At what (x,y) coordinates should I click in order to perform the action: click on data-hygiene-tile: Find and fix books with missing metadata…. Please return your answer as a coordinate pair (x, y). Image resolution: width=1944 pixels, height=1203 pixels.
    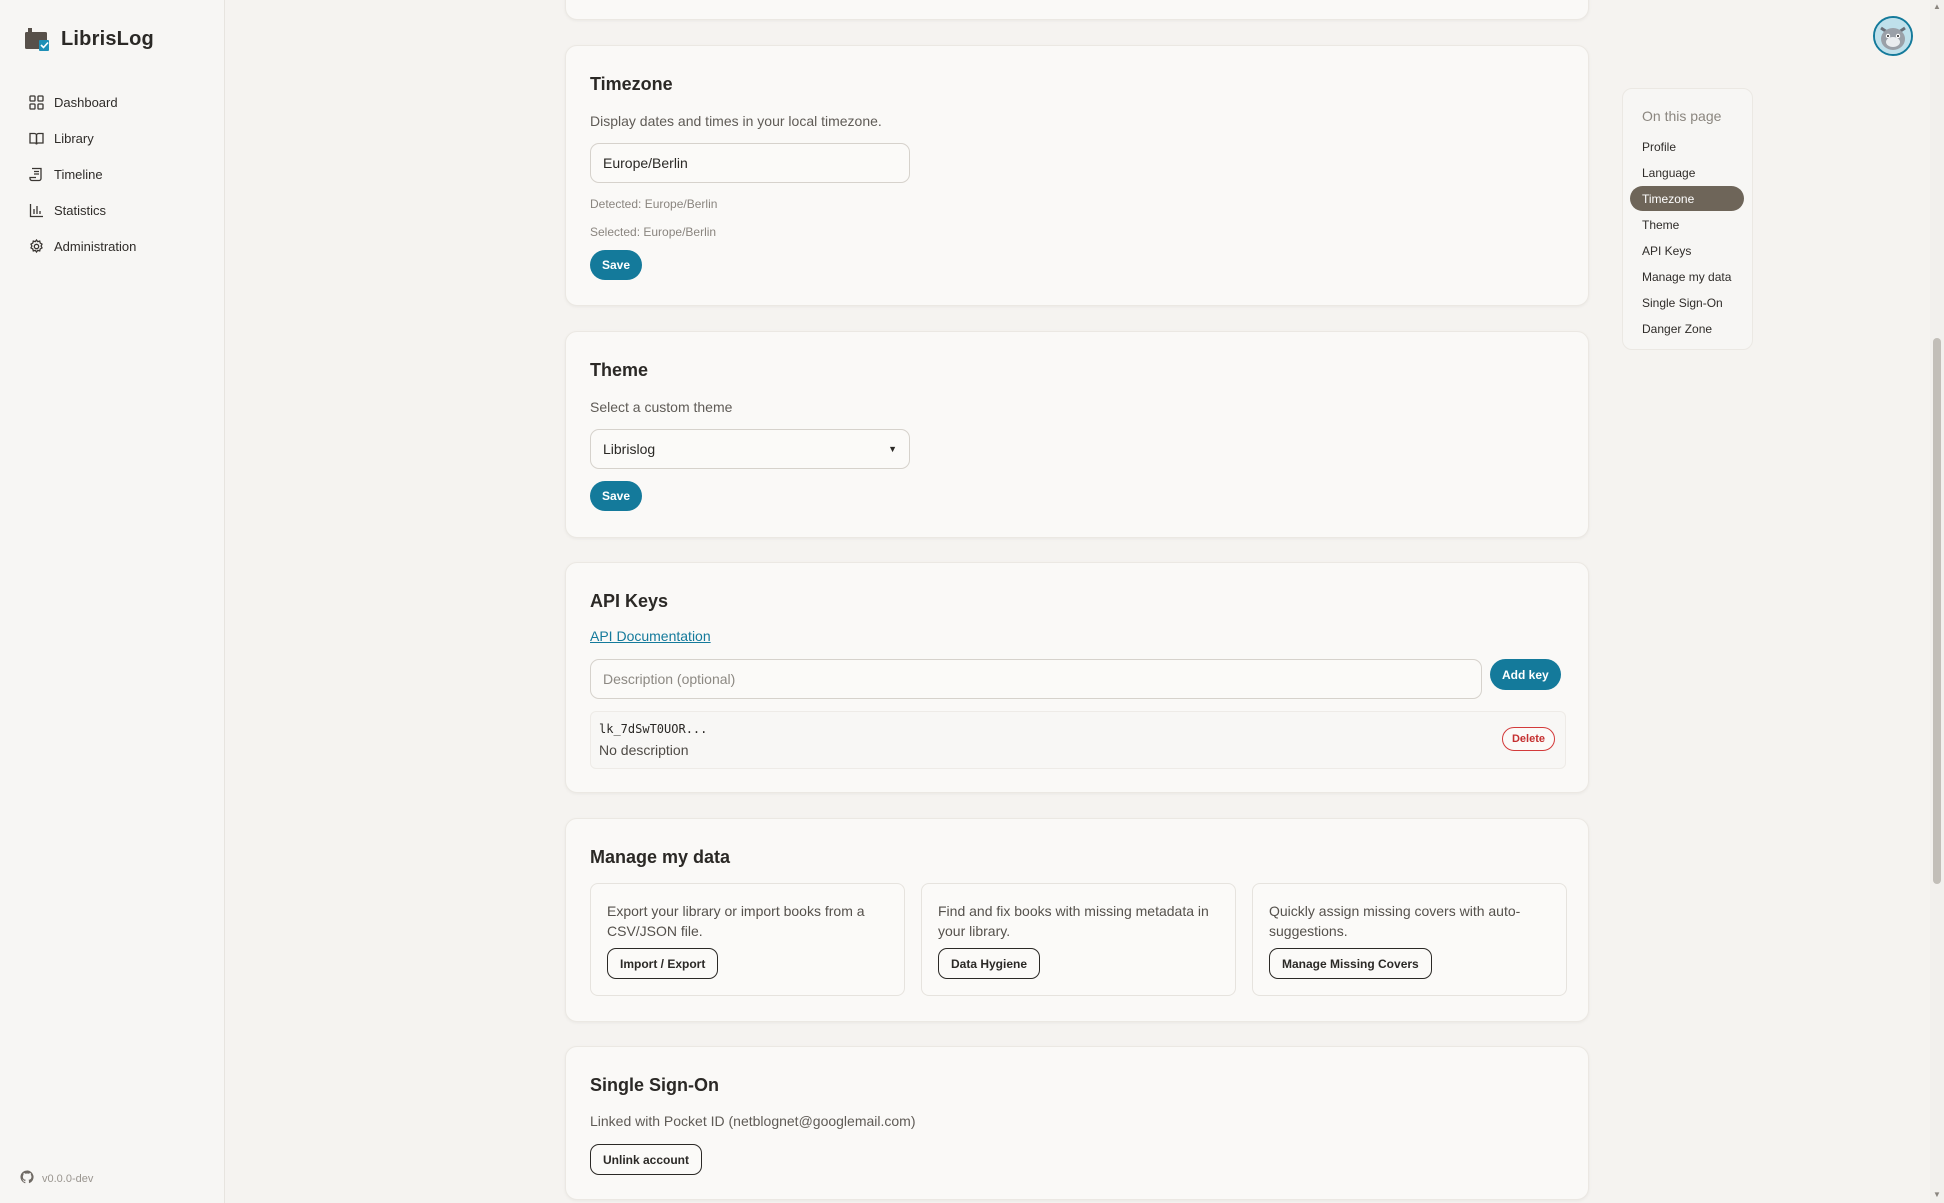
    Looking at the image, I should click on (1078, 939).